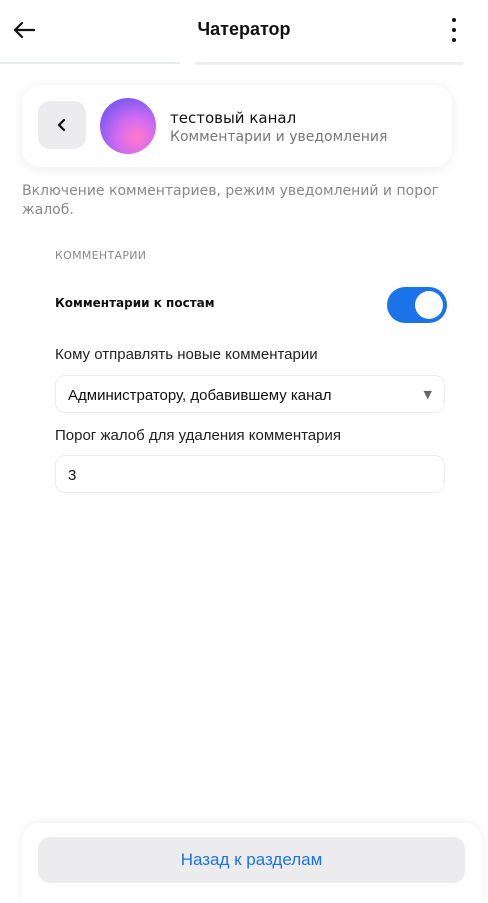  I want to click on comments-toggle-label: Комментарии к постам, so click(135, 303).